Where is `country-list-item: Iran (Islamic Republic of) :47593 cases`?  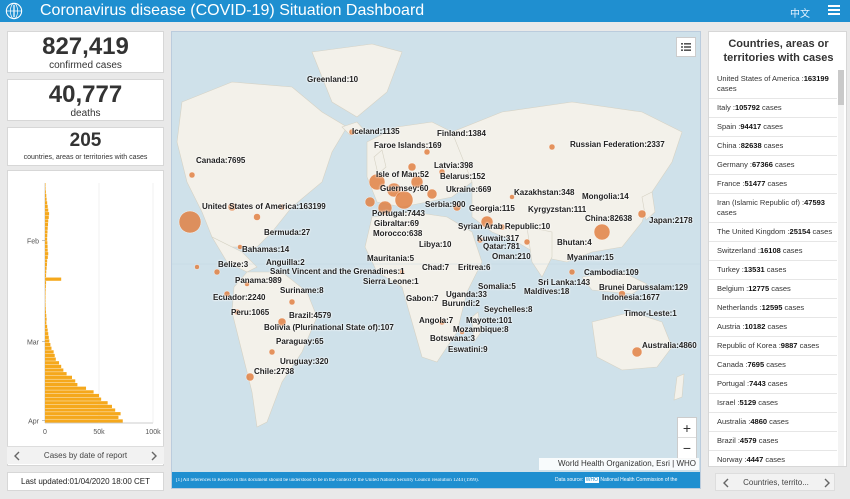 country-list-item: Iran (Islamic Republic of) :47593 cases is located at coordinates (773, 208).